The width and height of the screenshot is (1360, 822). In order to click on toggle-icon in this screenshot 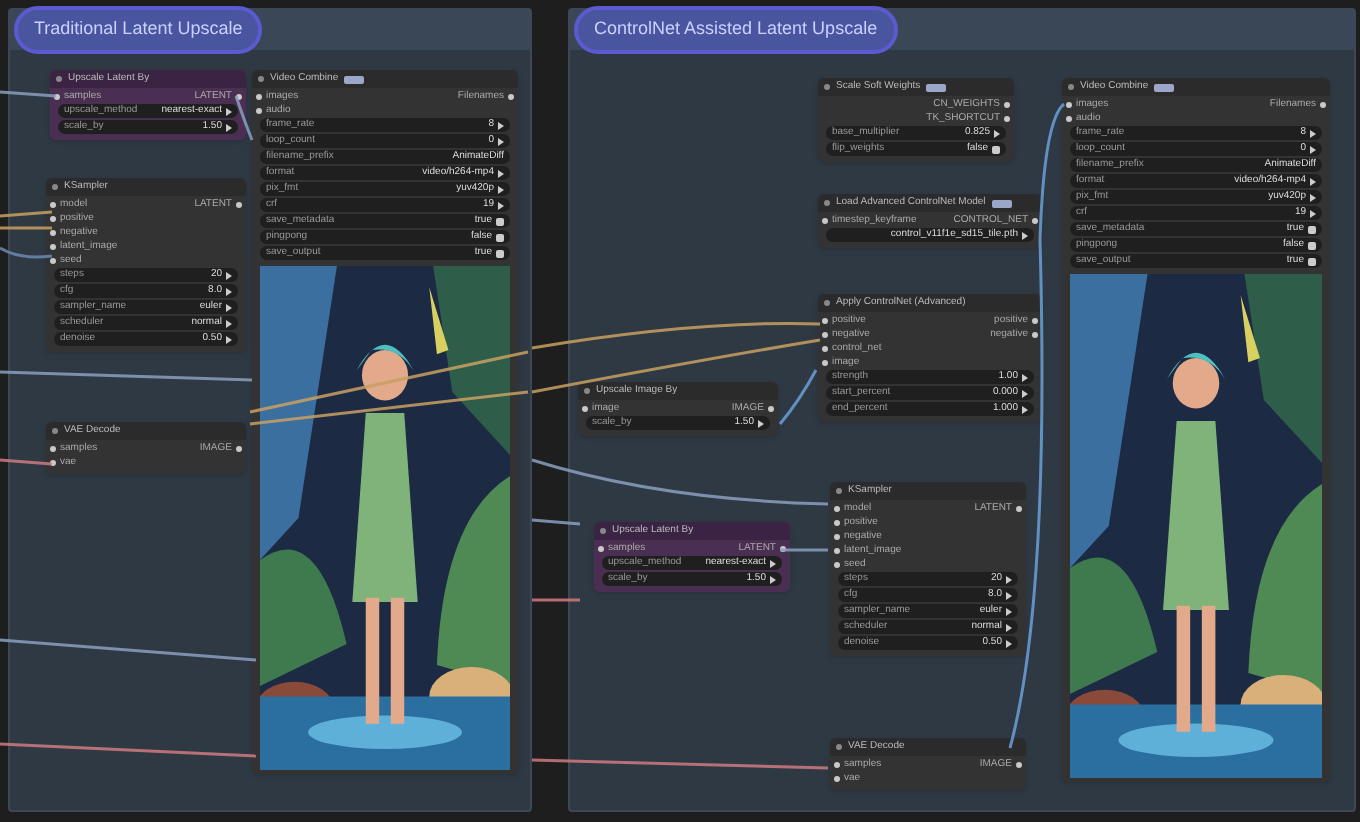, I will do `click(996, 149)`.